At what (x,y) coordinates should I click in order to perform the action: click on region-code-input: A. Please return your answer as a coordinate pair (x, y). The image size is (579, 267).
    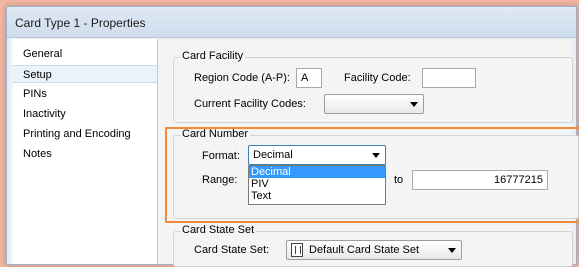
    Looking at the image, I should click on (309, 78).